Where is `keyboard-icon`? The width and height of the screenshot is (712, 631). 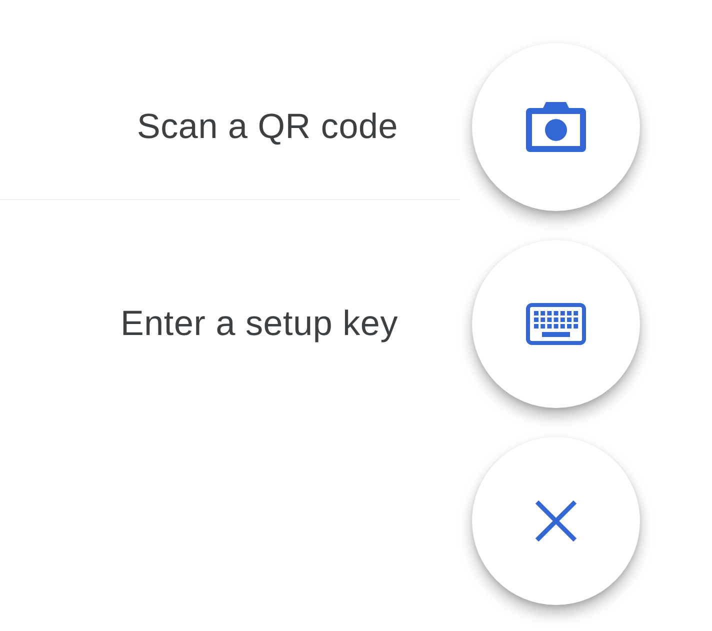 keyboard-icon is located at coordinates (556, 324).